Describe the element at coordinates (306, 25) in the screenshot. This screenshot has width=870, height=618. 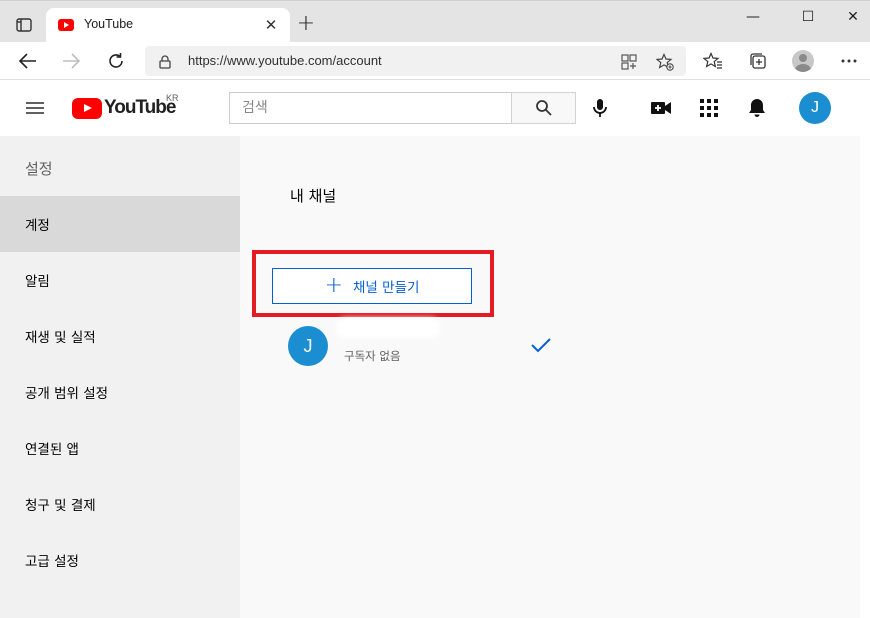
I see `new-tab-button: +` at that location.